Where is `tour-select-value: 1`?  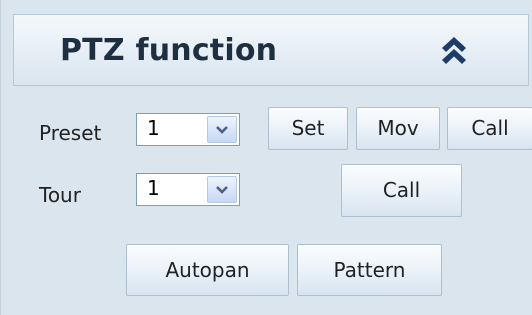
tour-select-value: 1 is located at coordinates (153, 188).